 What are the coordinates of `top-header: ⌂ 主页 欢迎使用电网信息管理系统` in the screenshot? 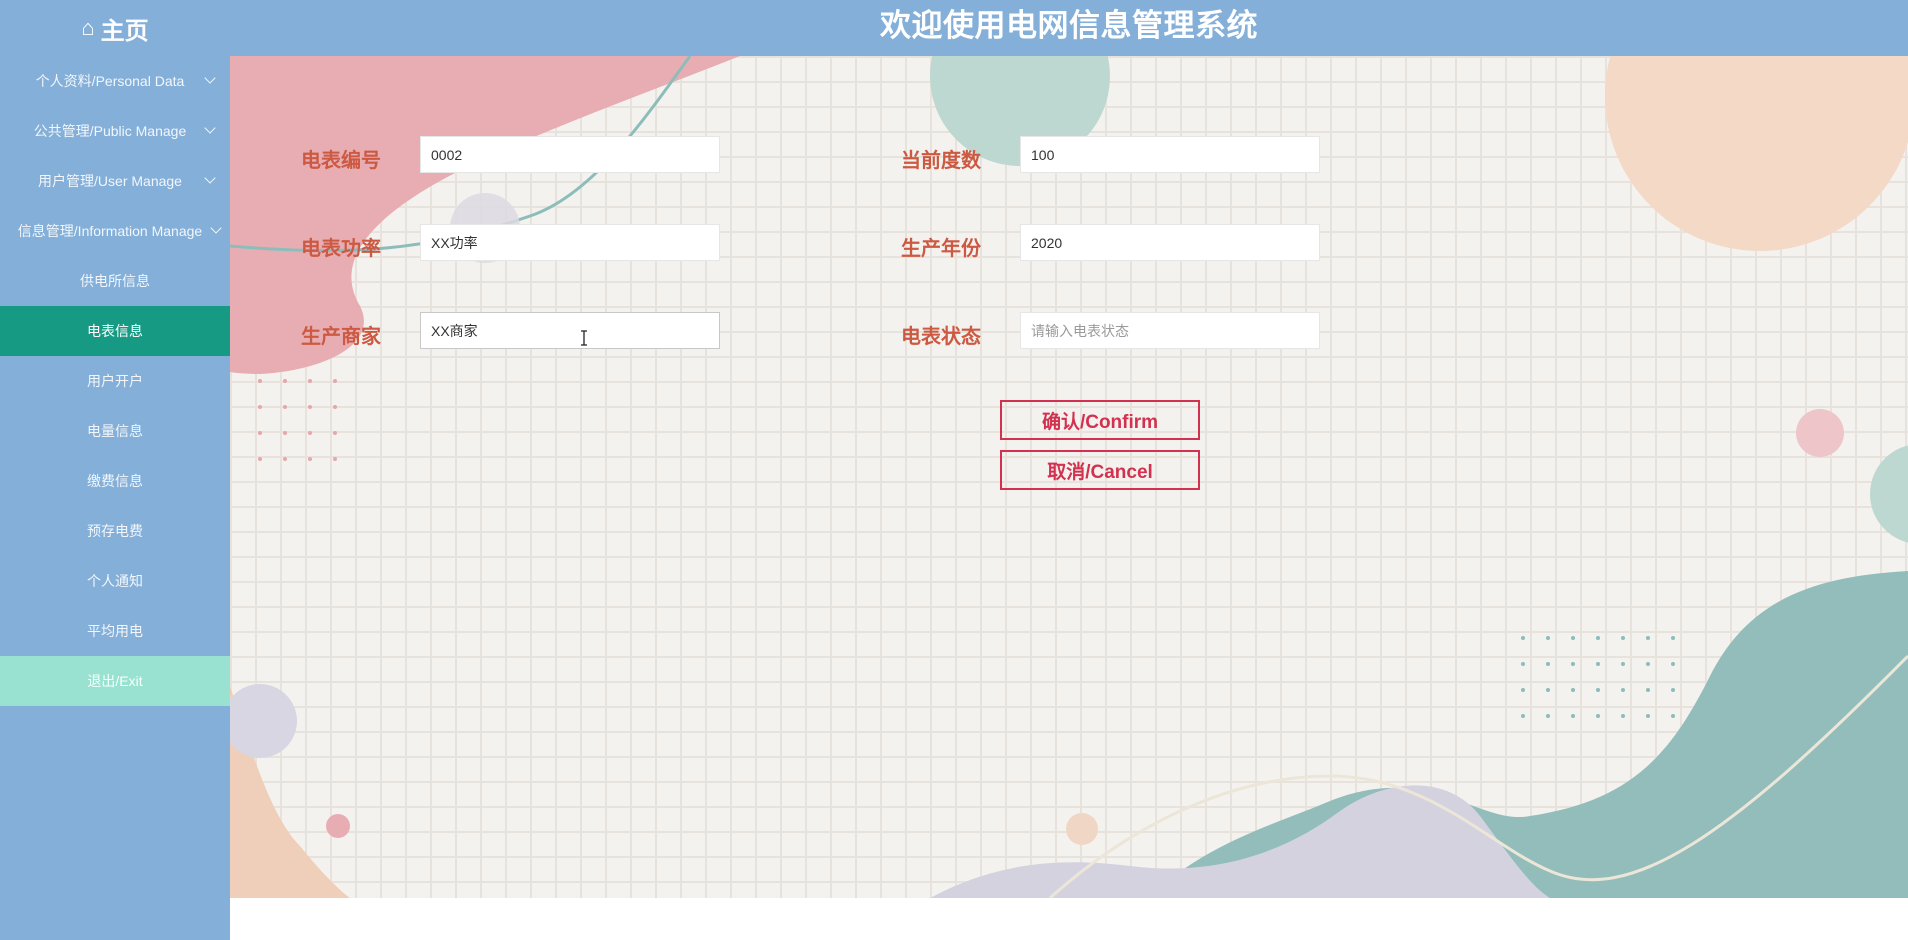 It's located at (954, 28).